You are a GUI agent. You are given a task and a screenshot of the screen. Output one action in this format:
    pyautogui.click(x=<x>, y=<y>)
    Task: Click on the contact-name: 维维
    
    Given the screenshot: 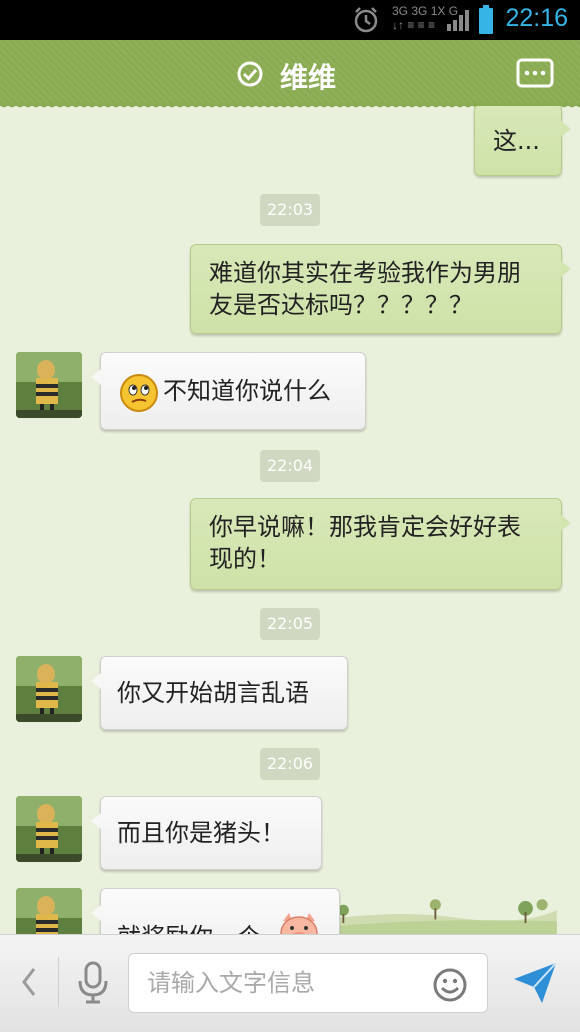 What is the action you would take?
    pyautogui.click(x=308, y=77)
    